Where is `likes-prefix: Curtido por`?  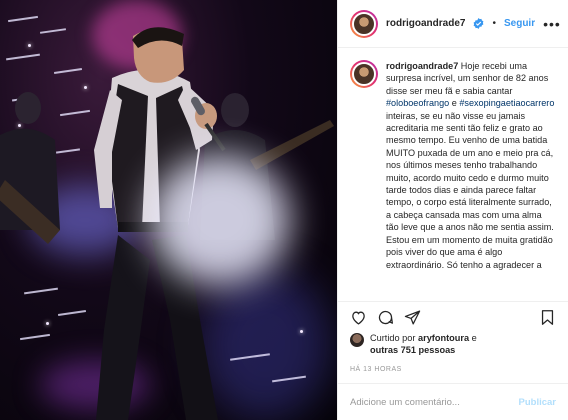 likes-prefix: Curtido por is located at coordinates (394, 338).